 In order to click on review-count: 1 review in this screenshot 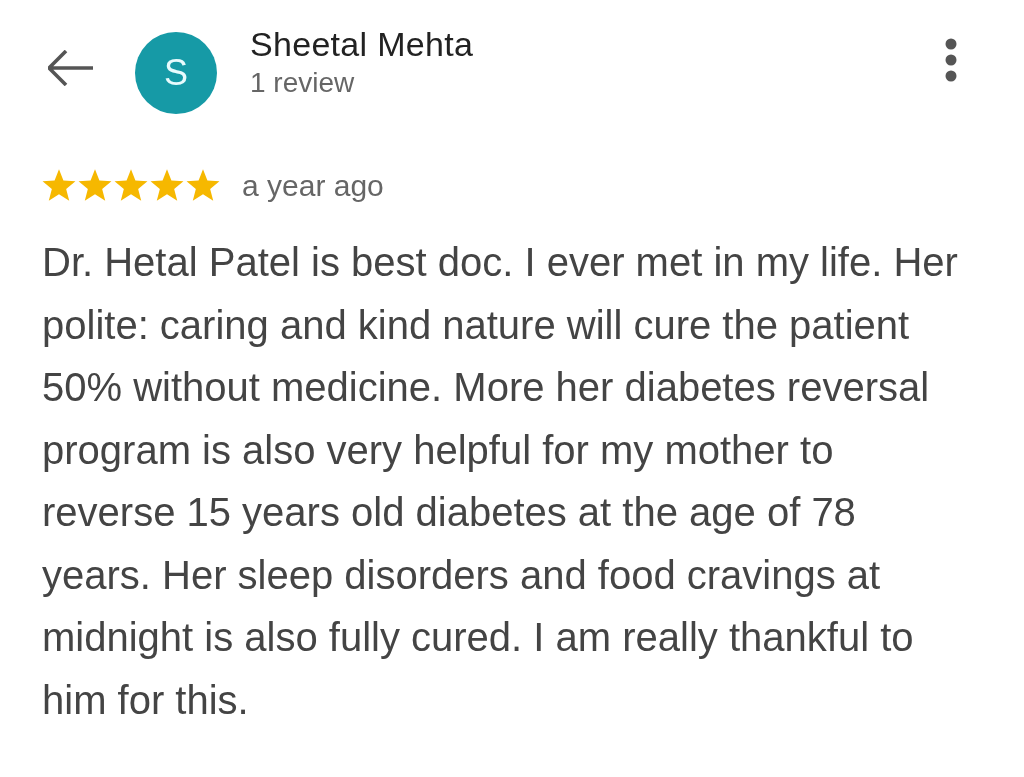, I will do `click(303, 83)`.